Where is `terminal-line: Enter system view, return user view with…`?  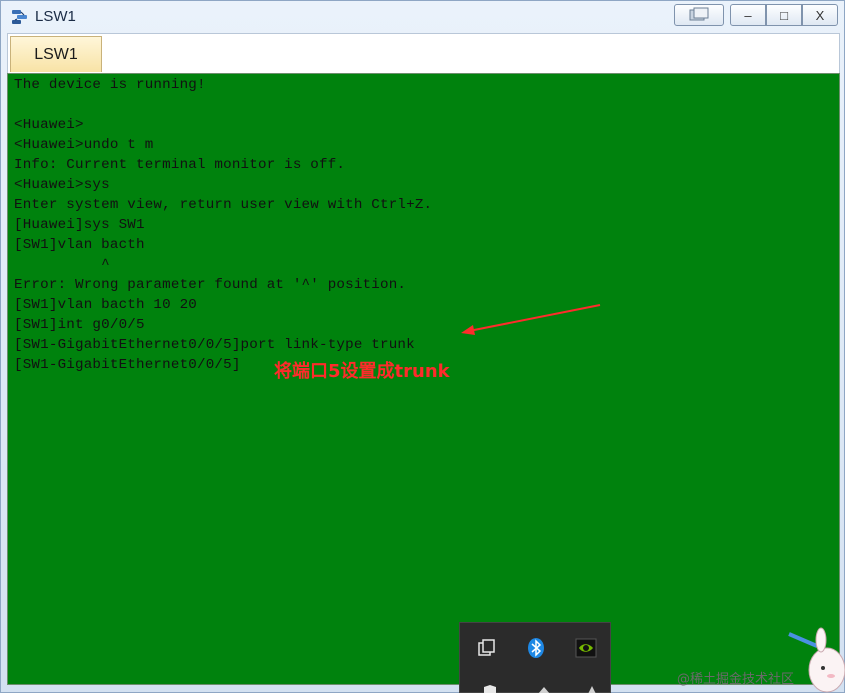 terminal-line: Enter system view, return user view with… is located at coordinates (223, 205).